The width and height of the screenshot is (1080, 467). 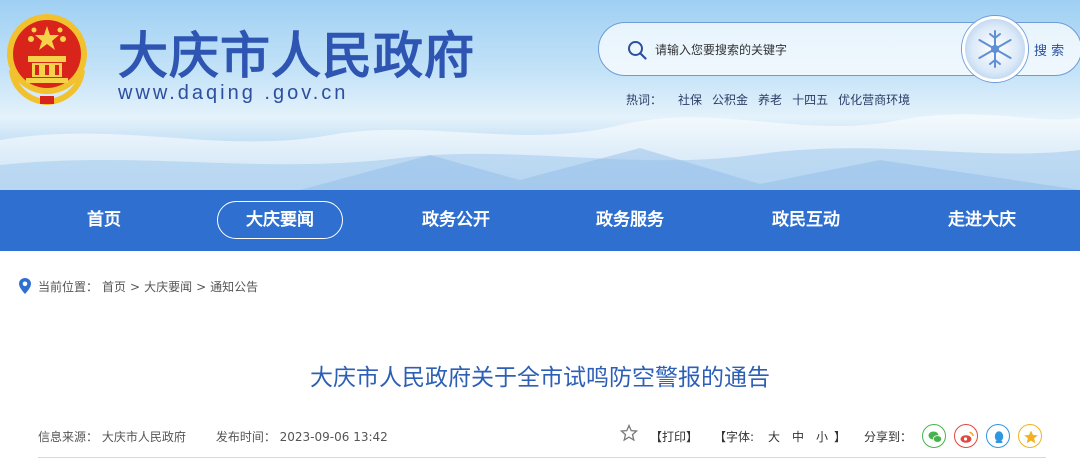 I want to click on font-size-large: 大, so click(x=774, y=436).